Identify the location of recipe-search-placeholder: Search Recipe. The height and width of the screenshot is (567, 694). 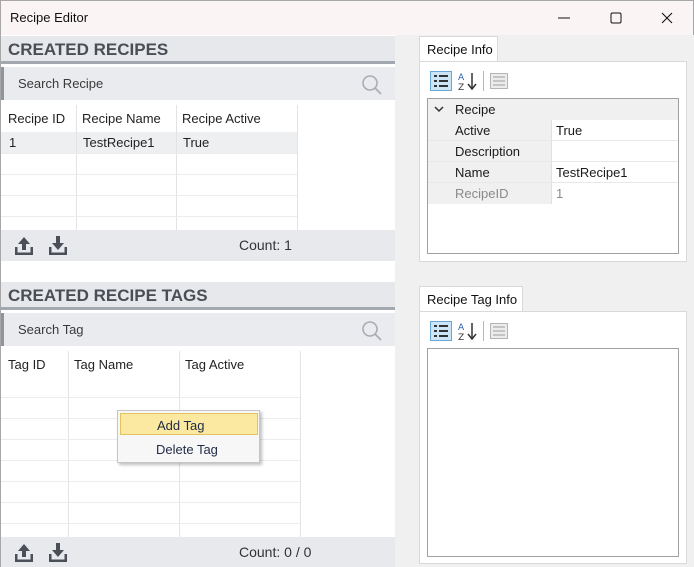
(61, 83).